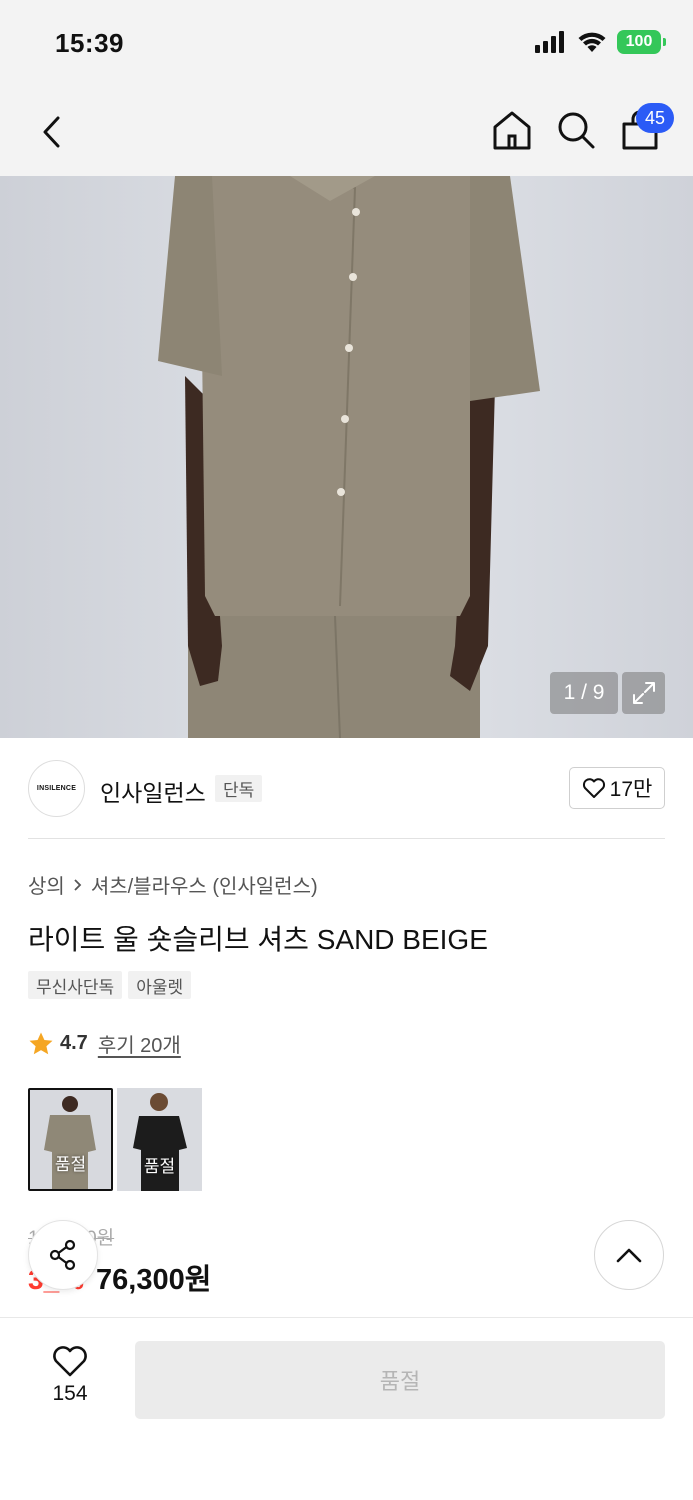 This screenshot has height=1500, width=693. I want to click on expand-image-button, so click(643, 693).